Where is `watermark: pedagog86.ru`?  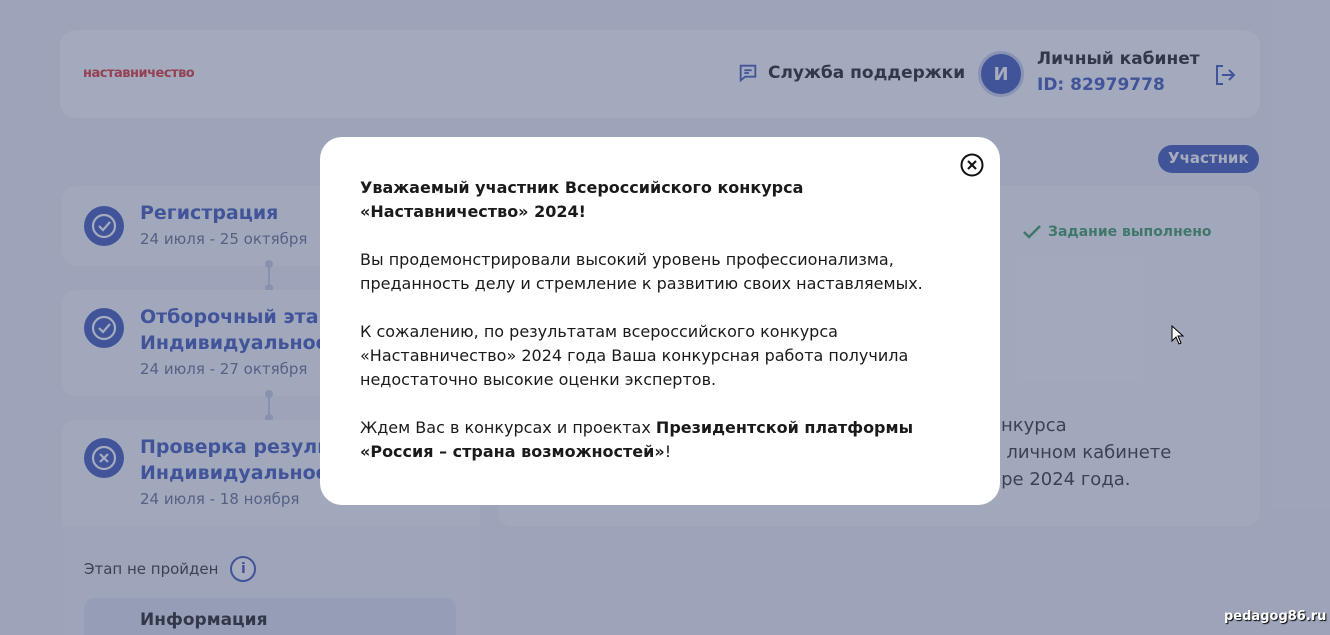
watermark: pedagog86.ru is located at coordinates (1275, 616).